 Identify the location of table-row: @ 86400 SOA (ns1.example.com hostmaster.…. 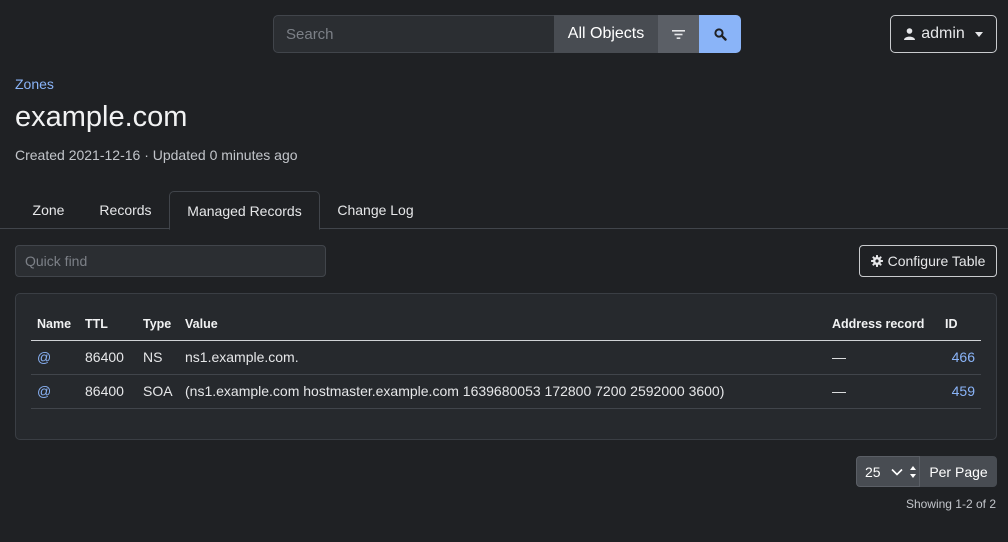
(506, 391).